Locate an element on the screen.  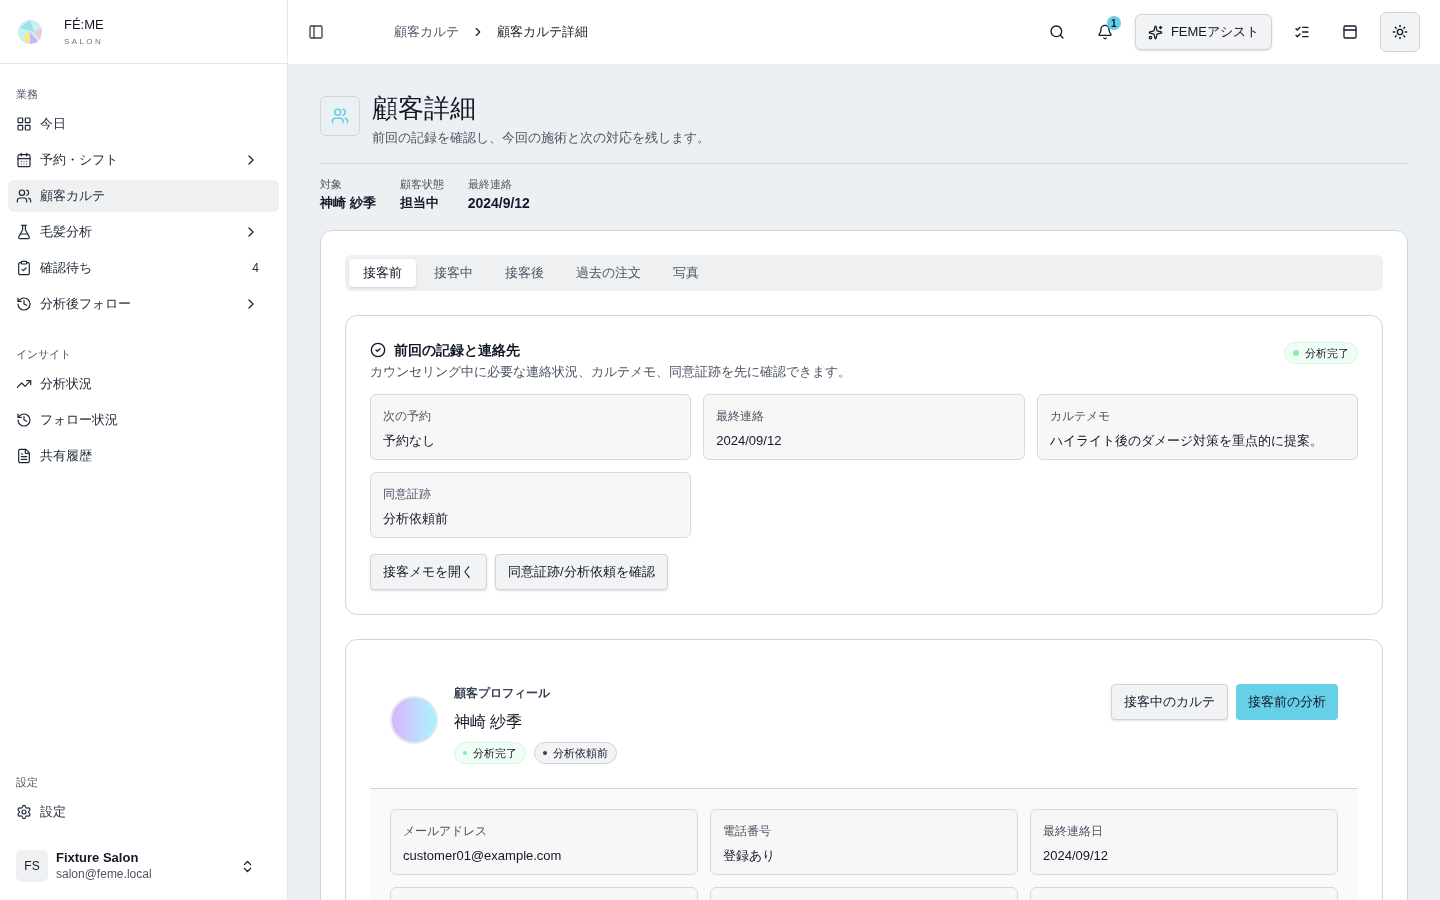
theme-button is located at coordinates (1400, 32).